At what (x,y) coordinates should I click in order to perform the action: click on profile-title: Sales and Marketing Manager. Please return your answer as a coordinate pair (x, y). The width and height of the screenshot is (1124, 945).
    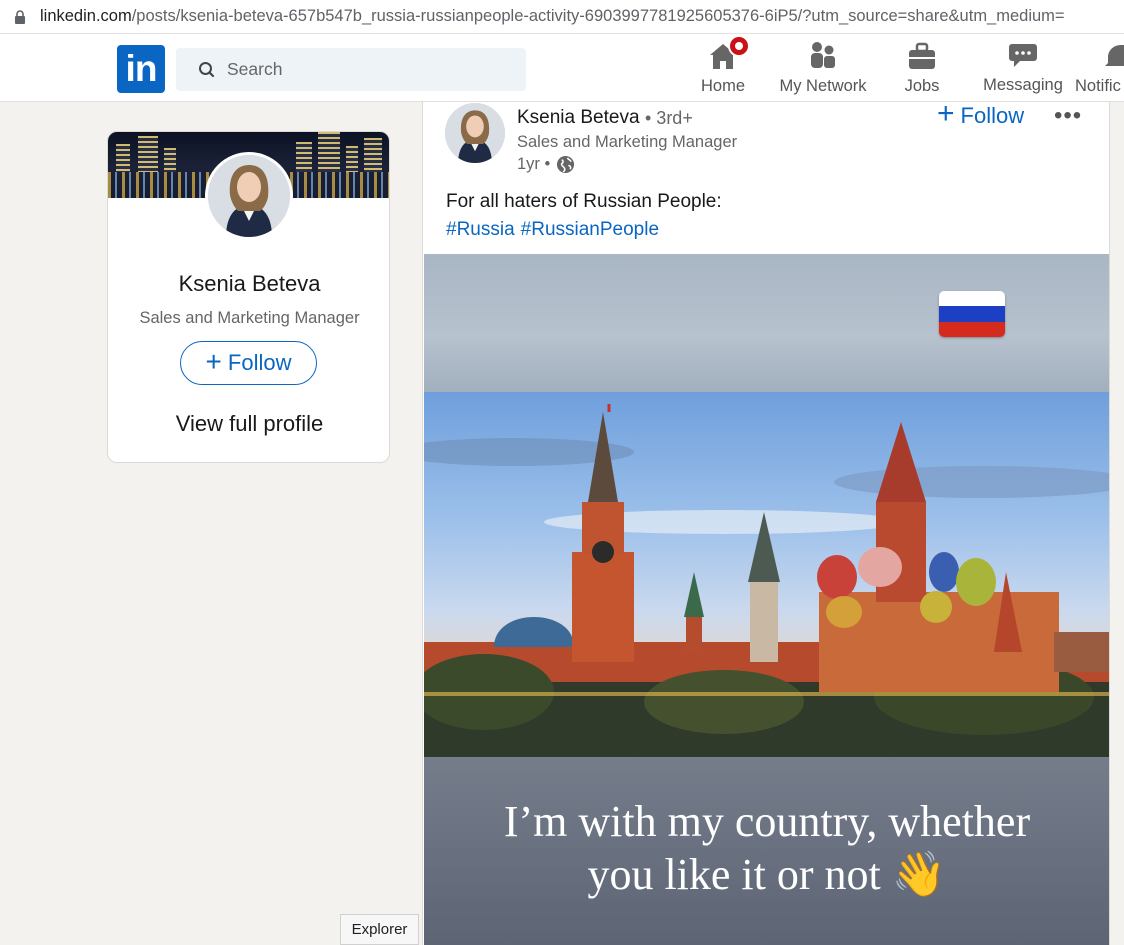
    Looking at the image, I should click on (249, 318).